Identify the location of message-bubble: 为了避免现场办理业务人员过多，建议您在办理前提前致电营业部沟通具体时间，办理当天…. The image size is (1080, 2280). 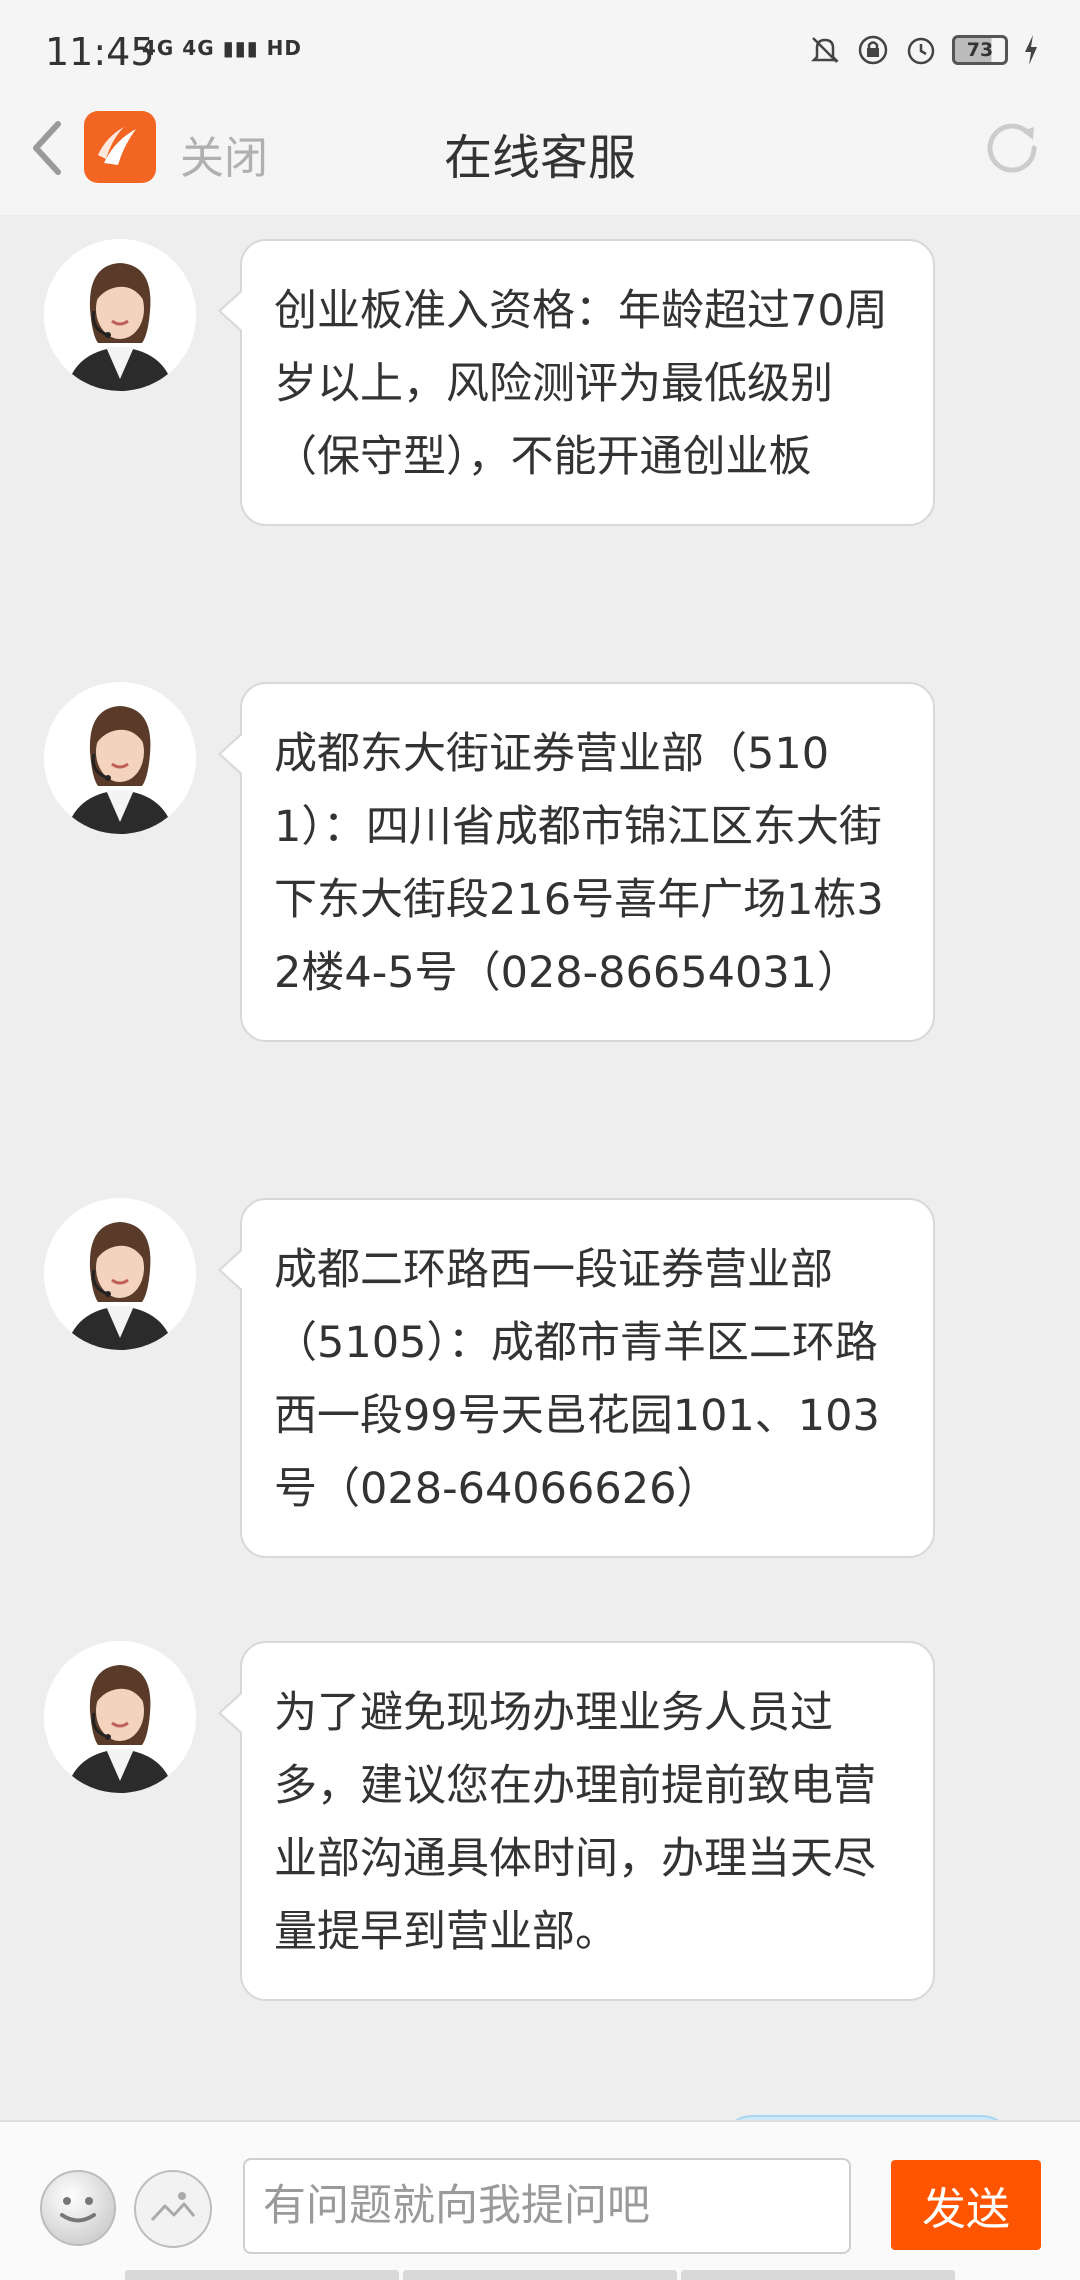
(576, 1821).